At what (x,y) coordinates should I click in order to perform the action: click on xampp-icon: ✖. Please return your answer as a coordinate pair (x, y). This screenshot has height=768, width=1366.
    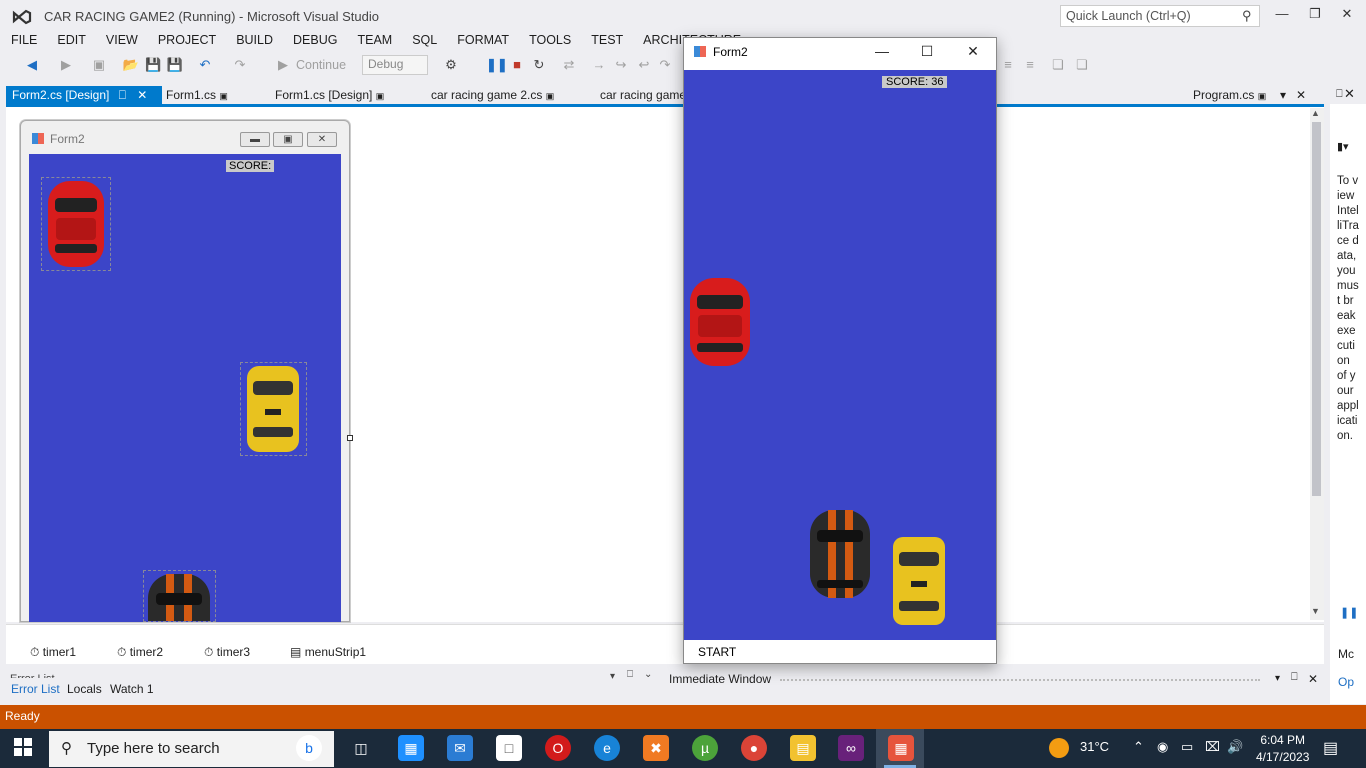
    Looking at the image, I should click on (656, 748).